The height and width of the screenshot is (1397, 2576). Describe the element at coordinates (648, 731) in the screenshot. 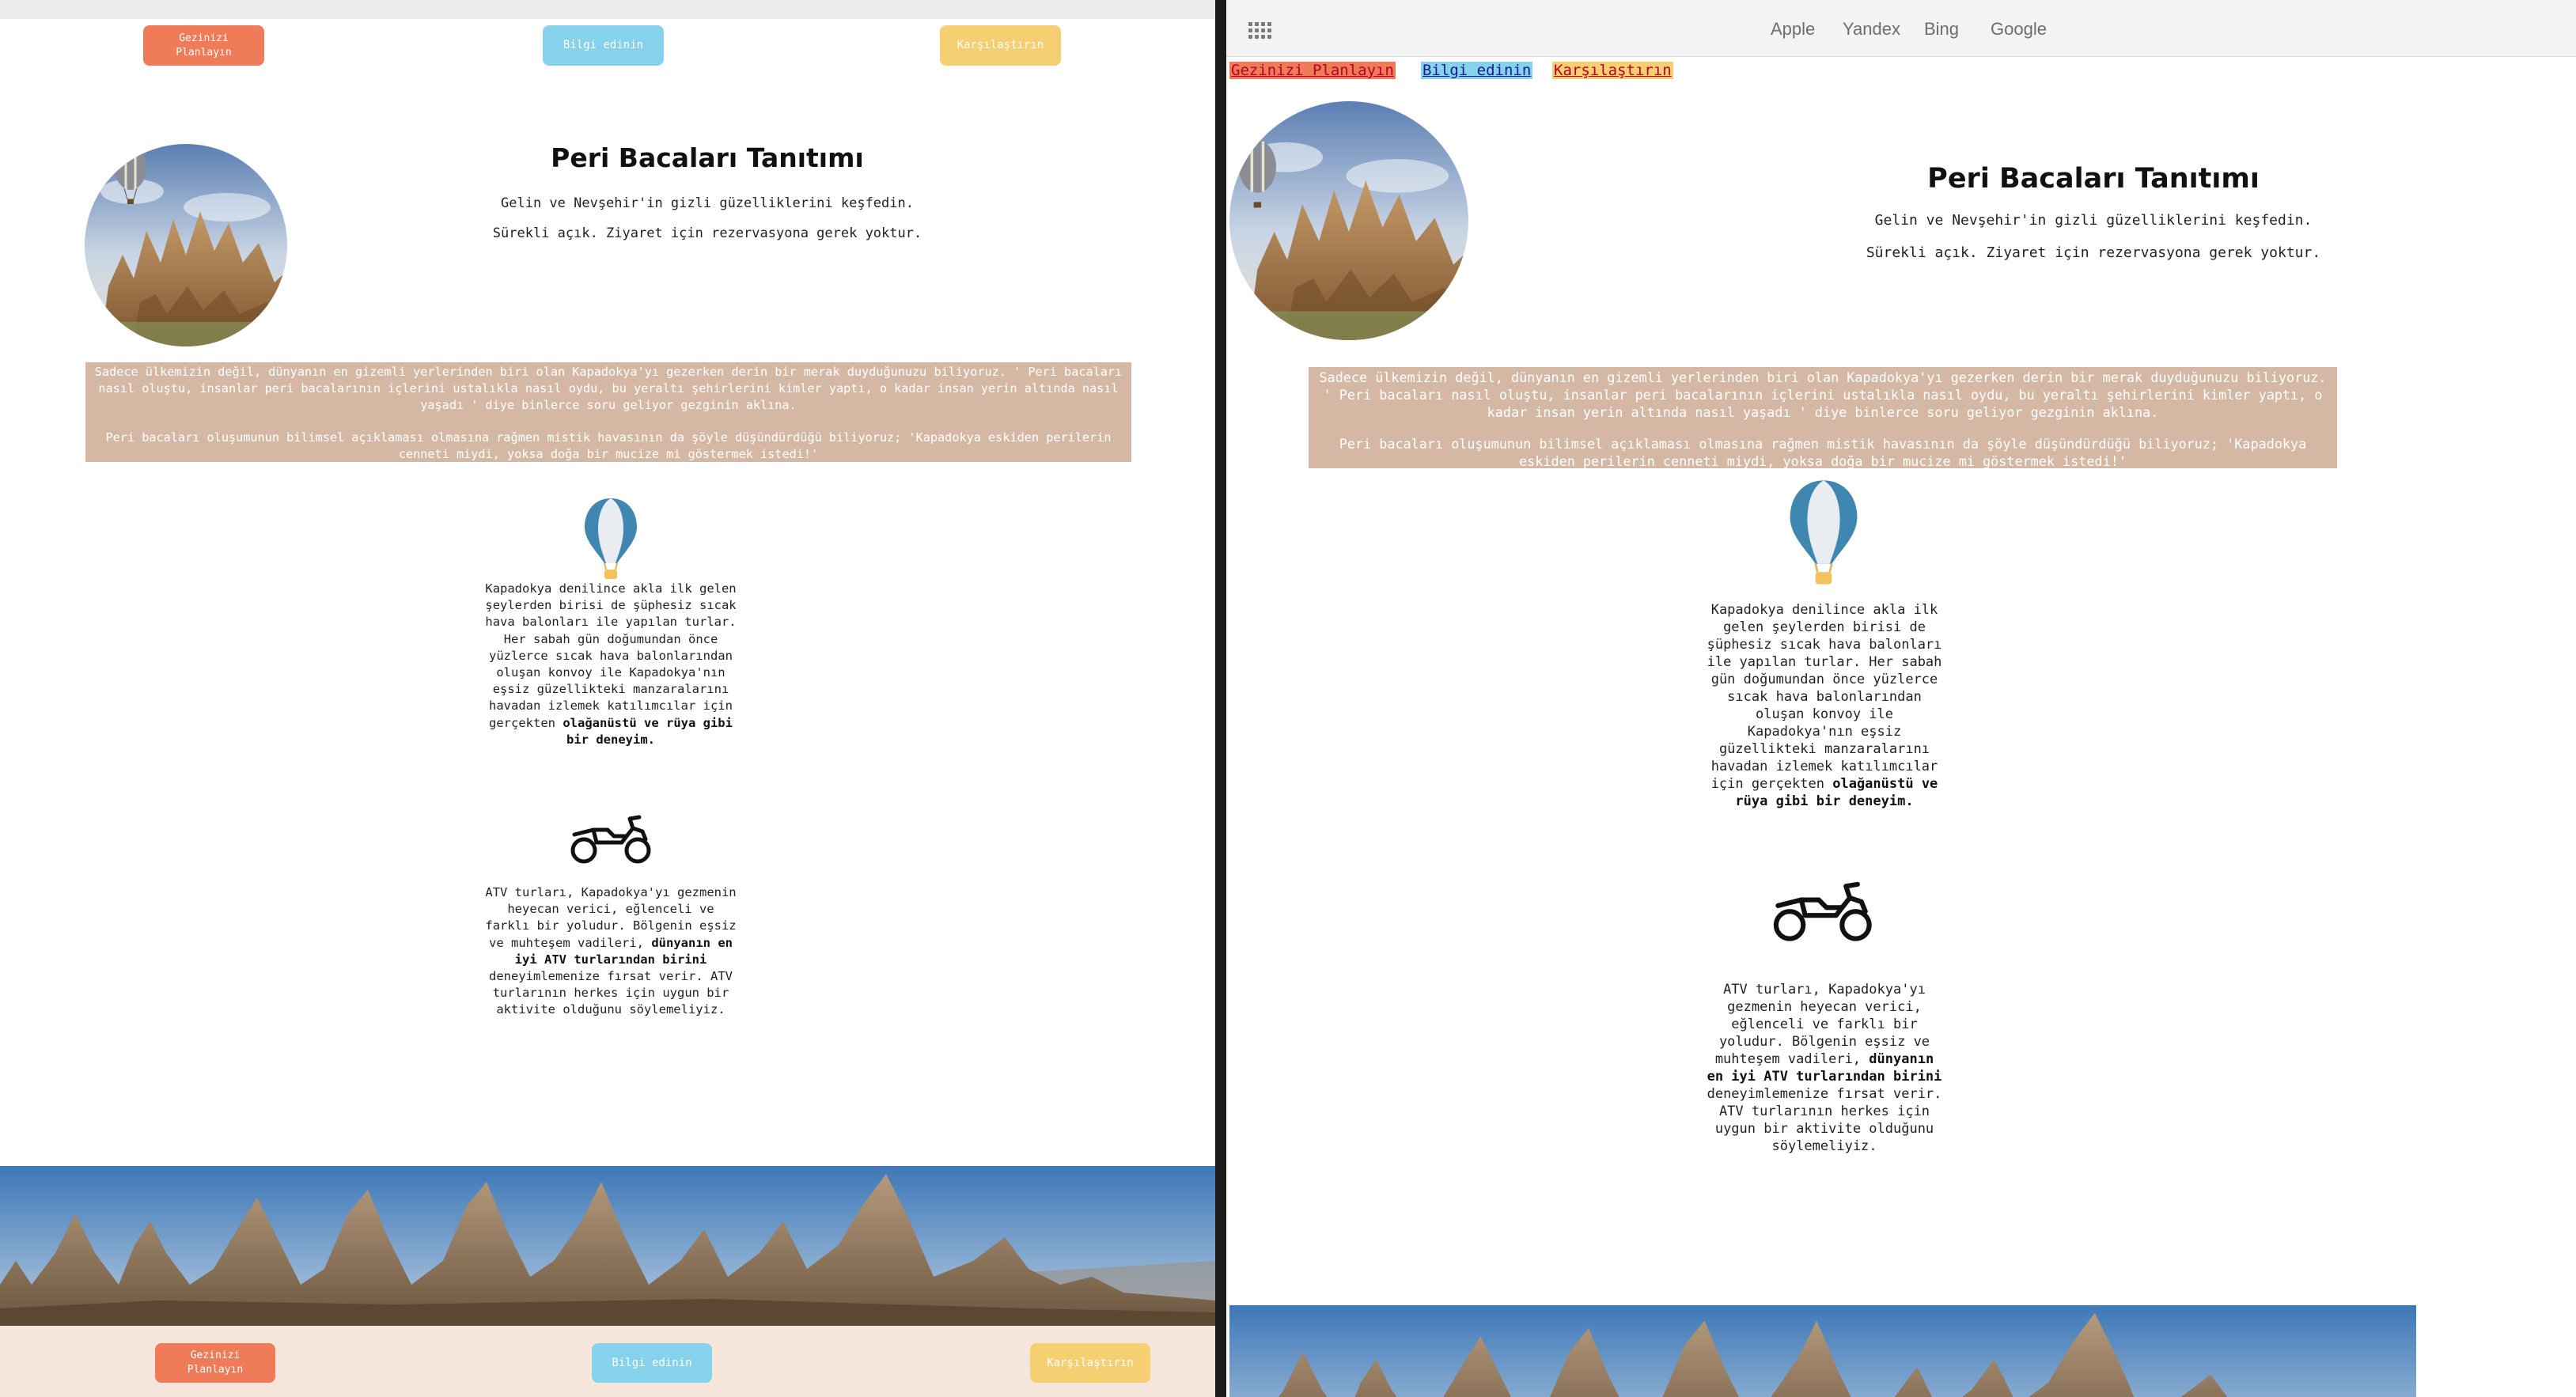

I see `balloon-text-bold: olağanüstü ve rüya gibi bir deneyim.` at that location.